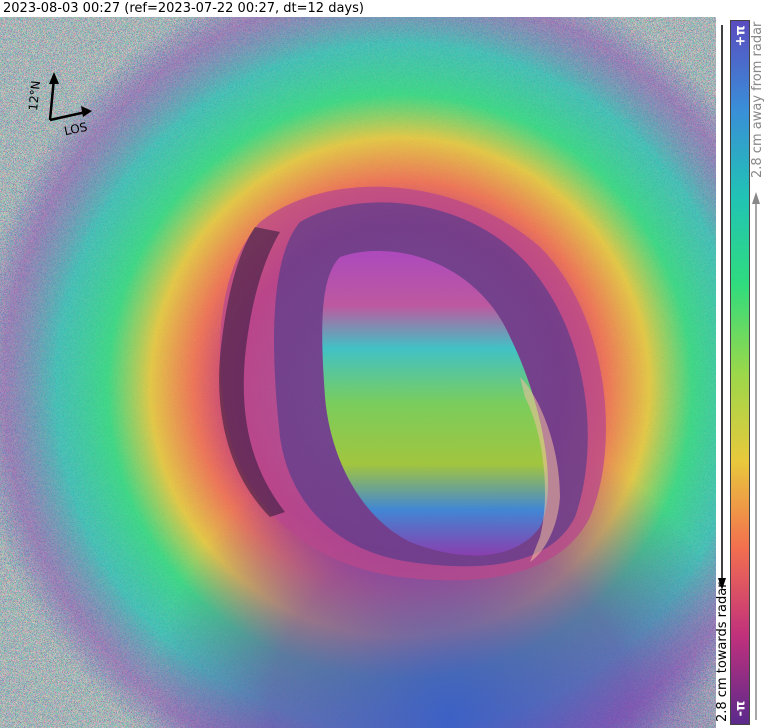 The width and height of the screenshot is (765, 728). I want to click on towards-radar-label: 2.8 cm towards radar, so click(722, 652).